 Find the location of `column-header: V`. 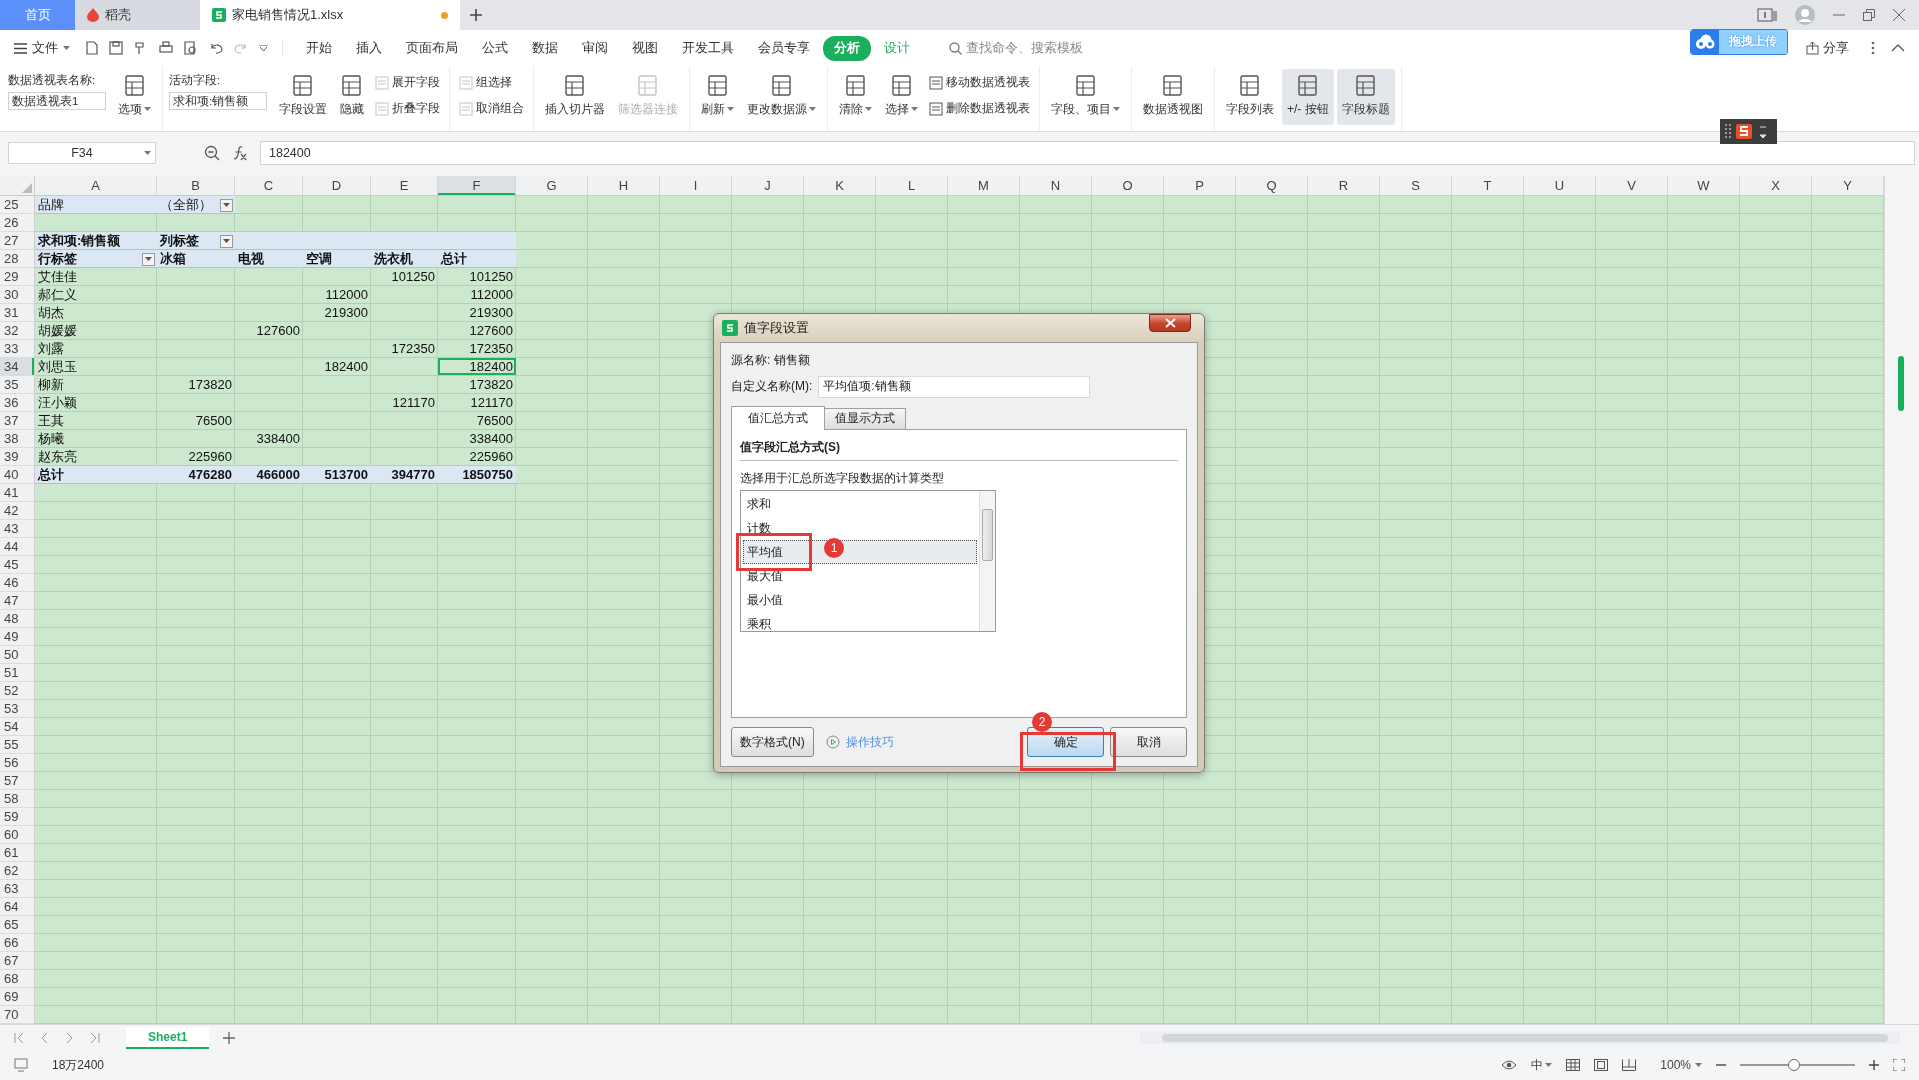

column-header: V is located at coordinates (1632, 186).